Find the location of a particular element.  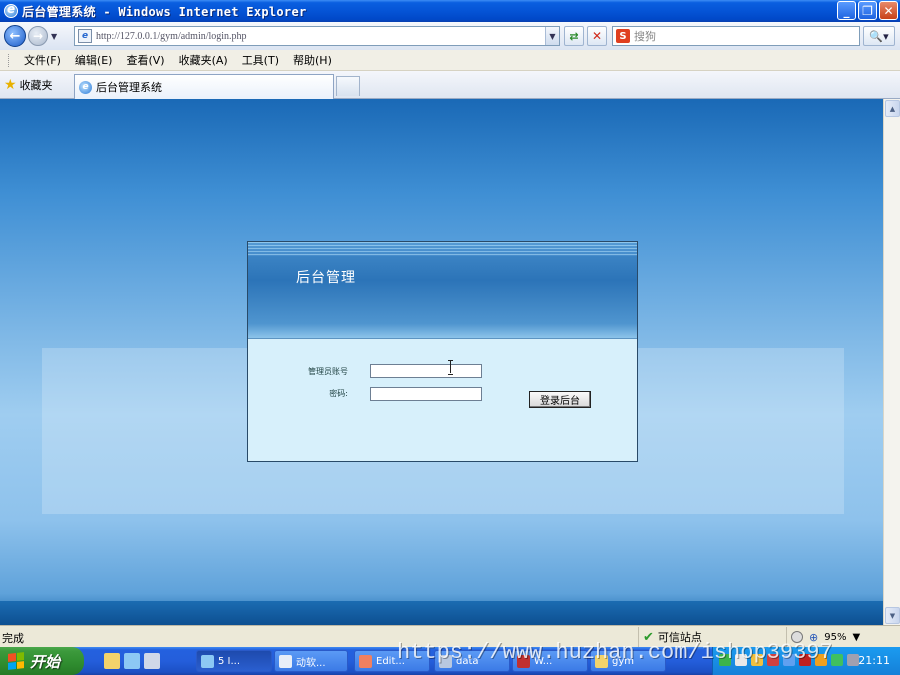

vertical-scrollbar: ▲ ▼ is located at coordinates (891, 362).